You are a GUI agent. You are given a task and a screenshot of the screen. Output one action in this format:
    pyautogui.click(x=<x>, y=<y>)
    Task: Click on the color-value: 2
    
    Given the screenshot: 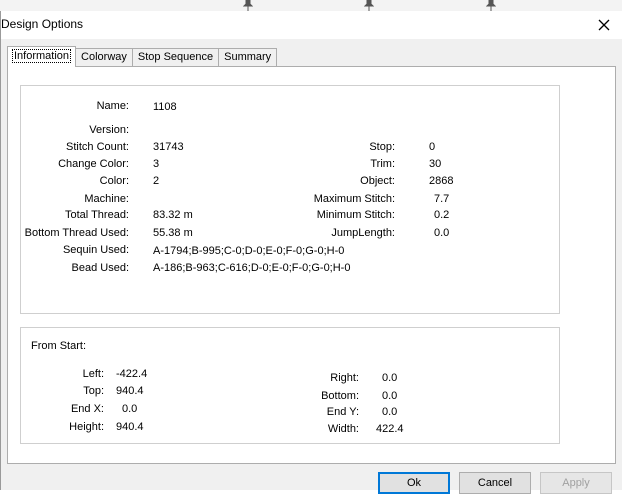 What is the action you would take?
    pyautogui.click(x=156, y=181)
    